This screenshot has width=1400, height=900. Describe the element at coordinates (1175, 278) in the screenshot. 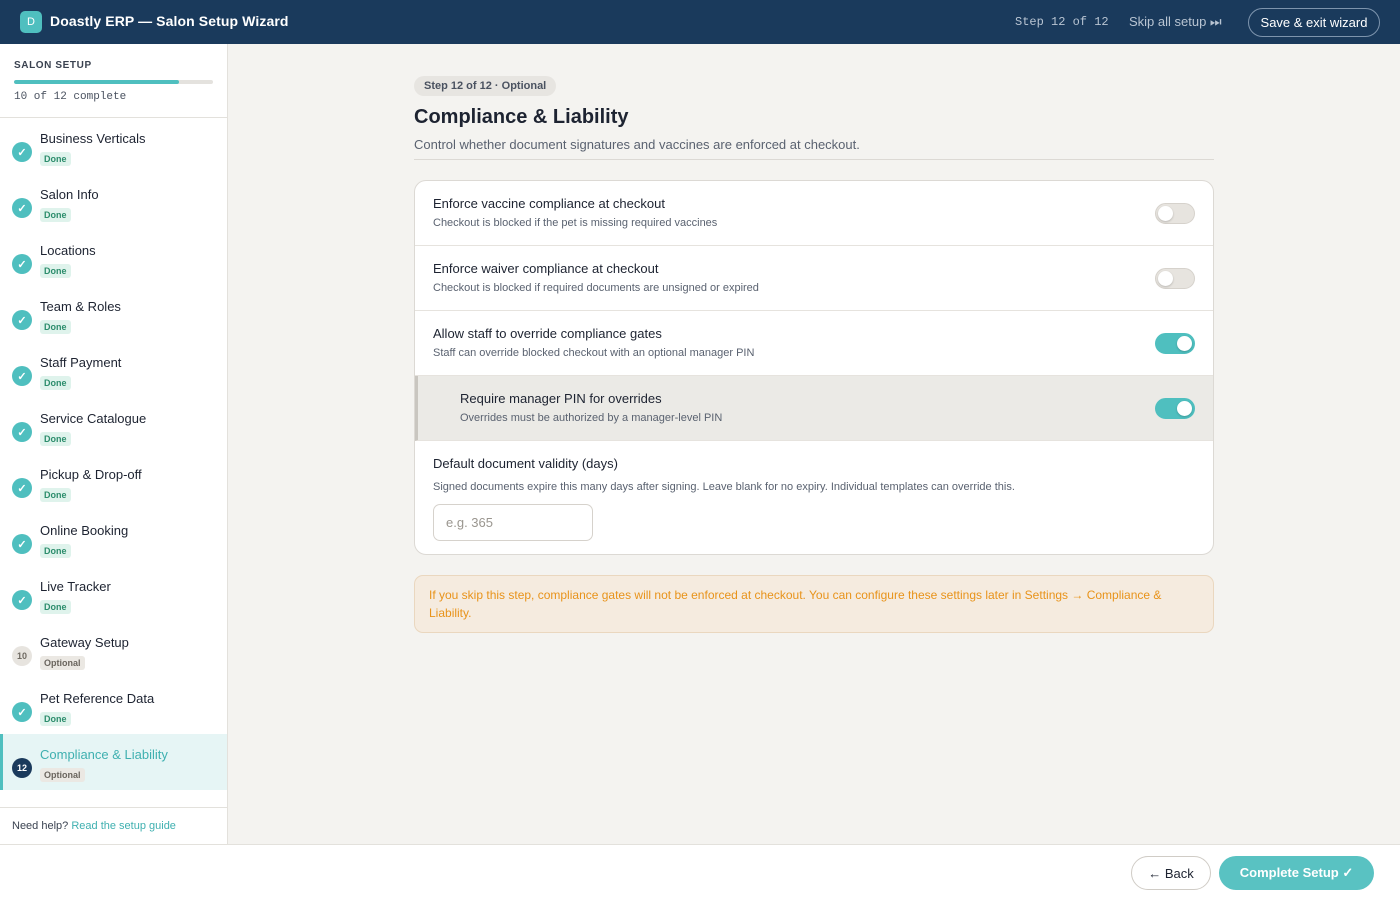

I see `waiver-compliance-toggle` at that location.